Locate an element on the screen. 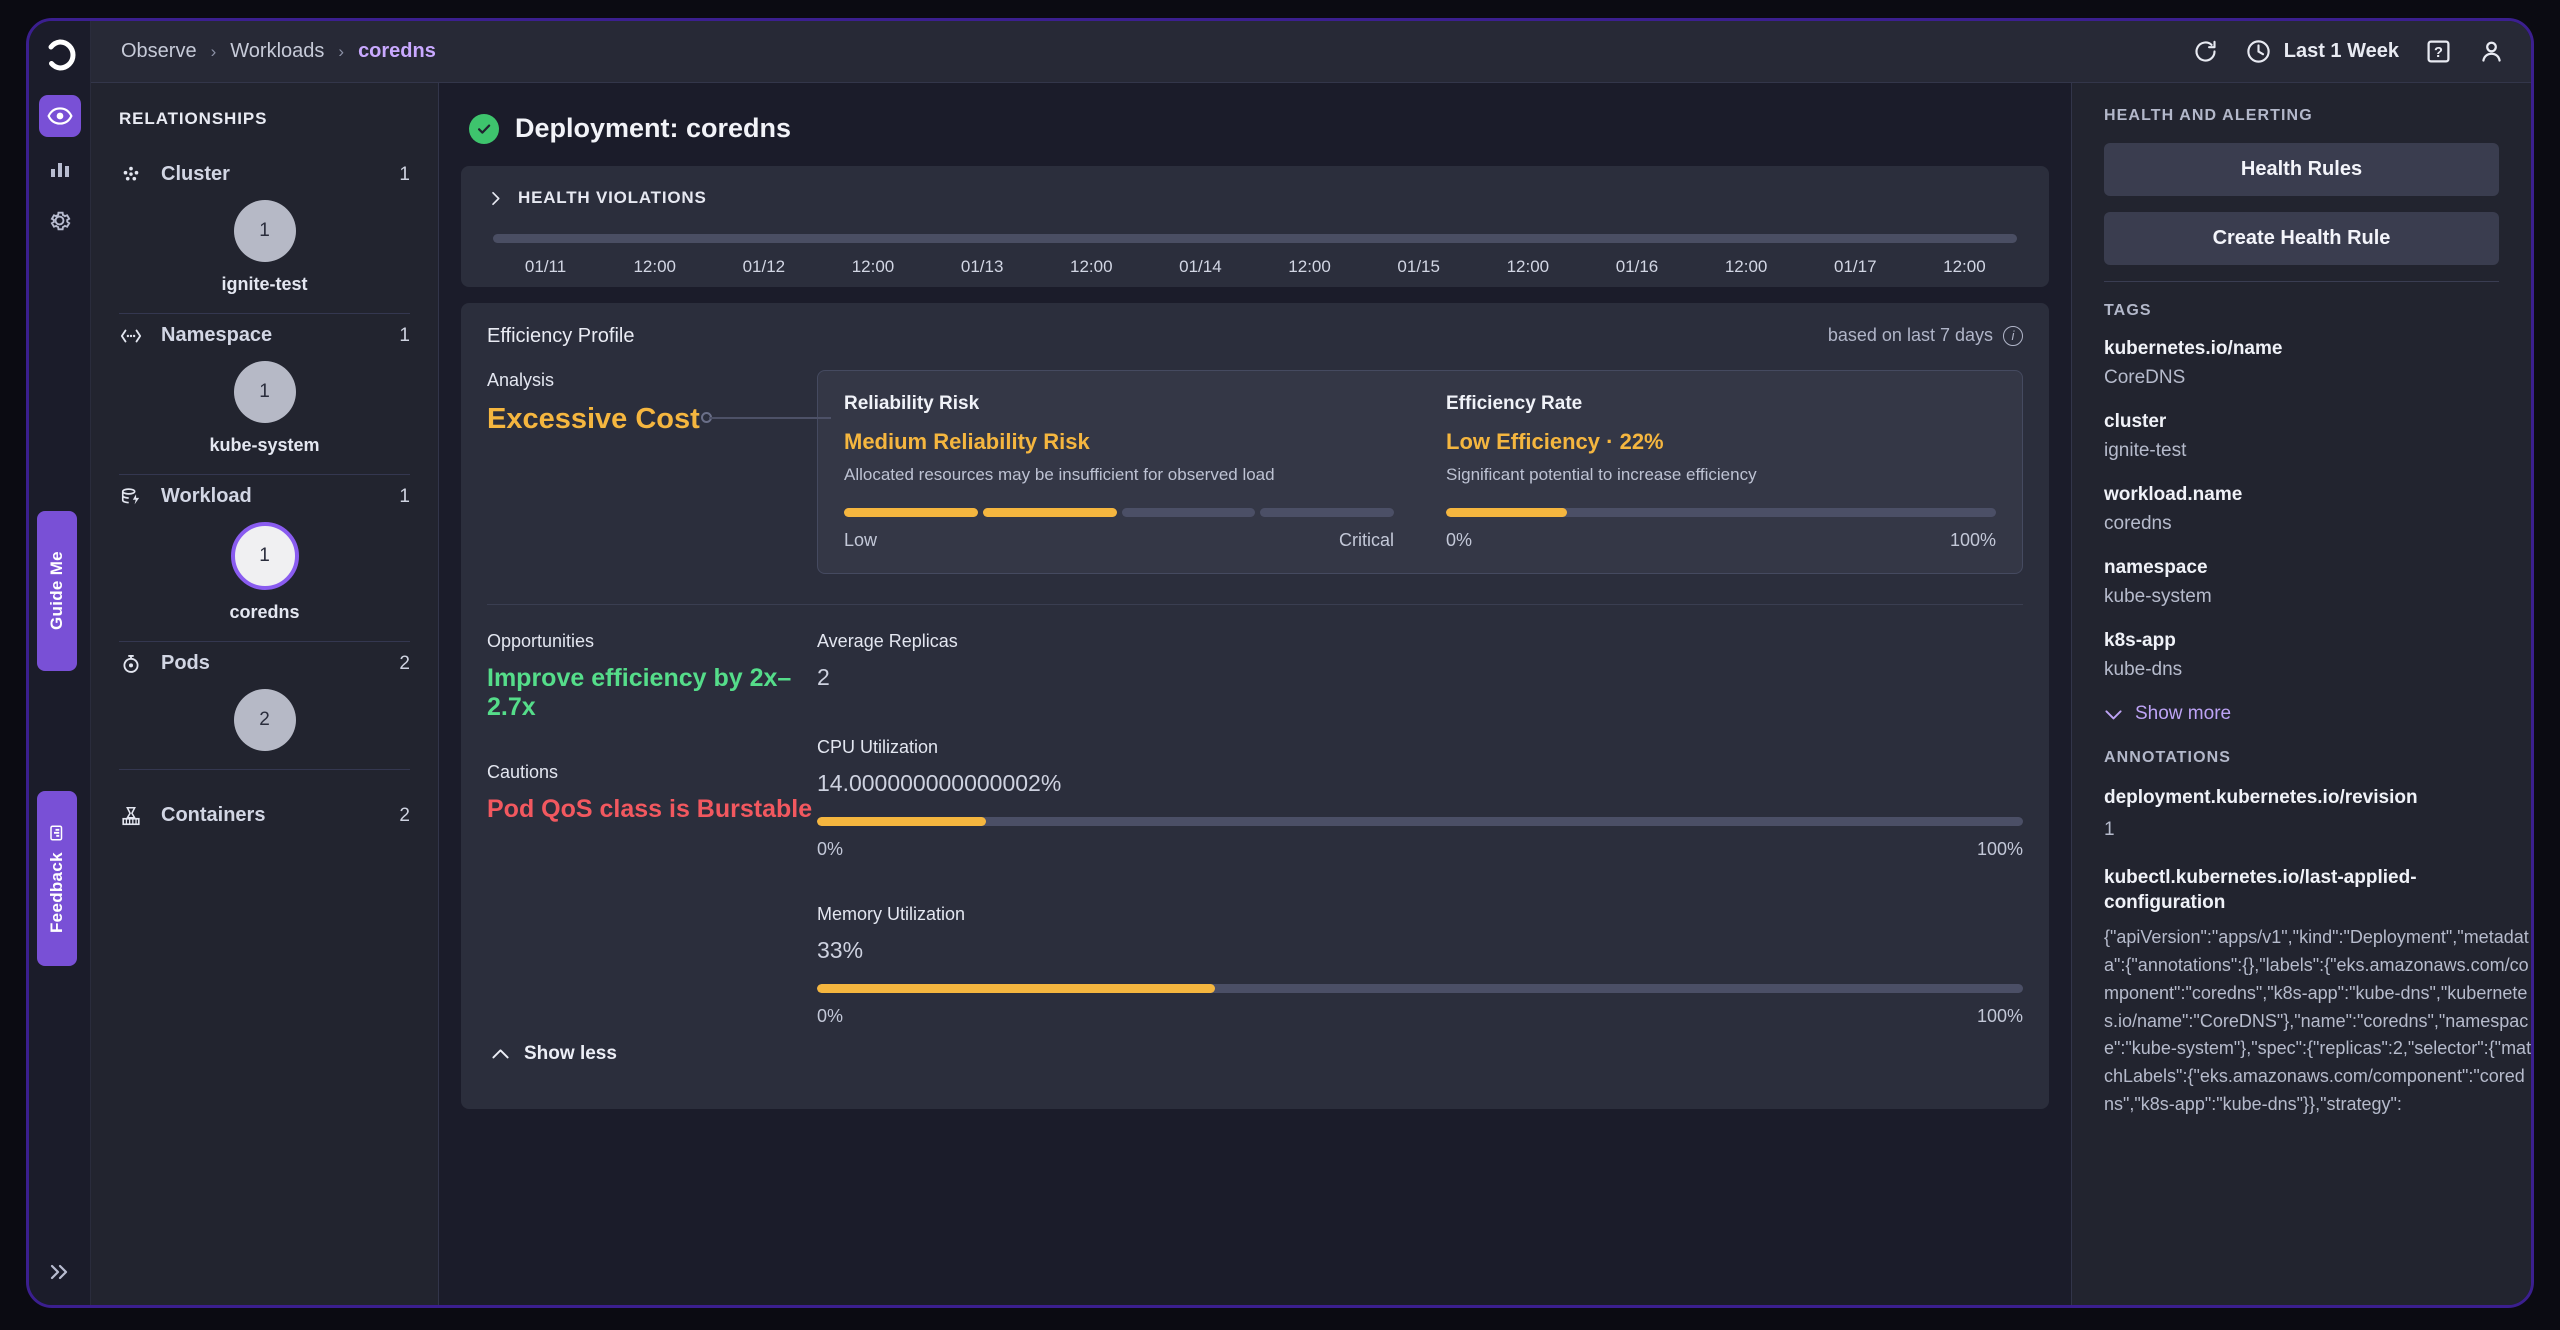 This screenshot has height=1330, width=2560. chevron-right-icon is located at coordinates (495, 198).